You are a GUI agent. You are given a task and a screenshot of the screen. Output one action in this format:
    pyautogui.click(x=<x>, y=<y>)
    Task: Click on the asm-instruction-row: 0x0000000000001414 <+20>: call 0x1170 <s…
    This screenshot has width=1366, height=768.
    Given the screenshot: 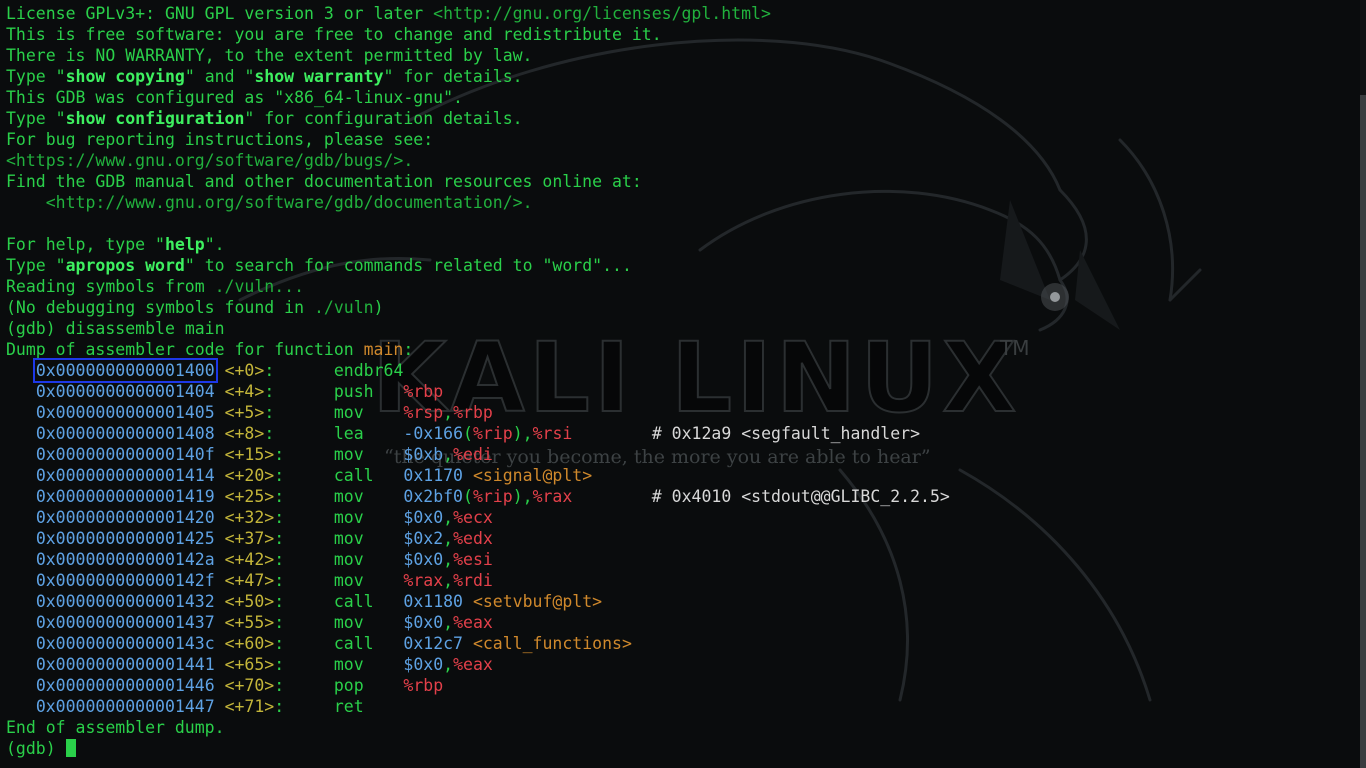 What is the action you would take?
    pyautogui.click(x=478, y=475)
    